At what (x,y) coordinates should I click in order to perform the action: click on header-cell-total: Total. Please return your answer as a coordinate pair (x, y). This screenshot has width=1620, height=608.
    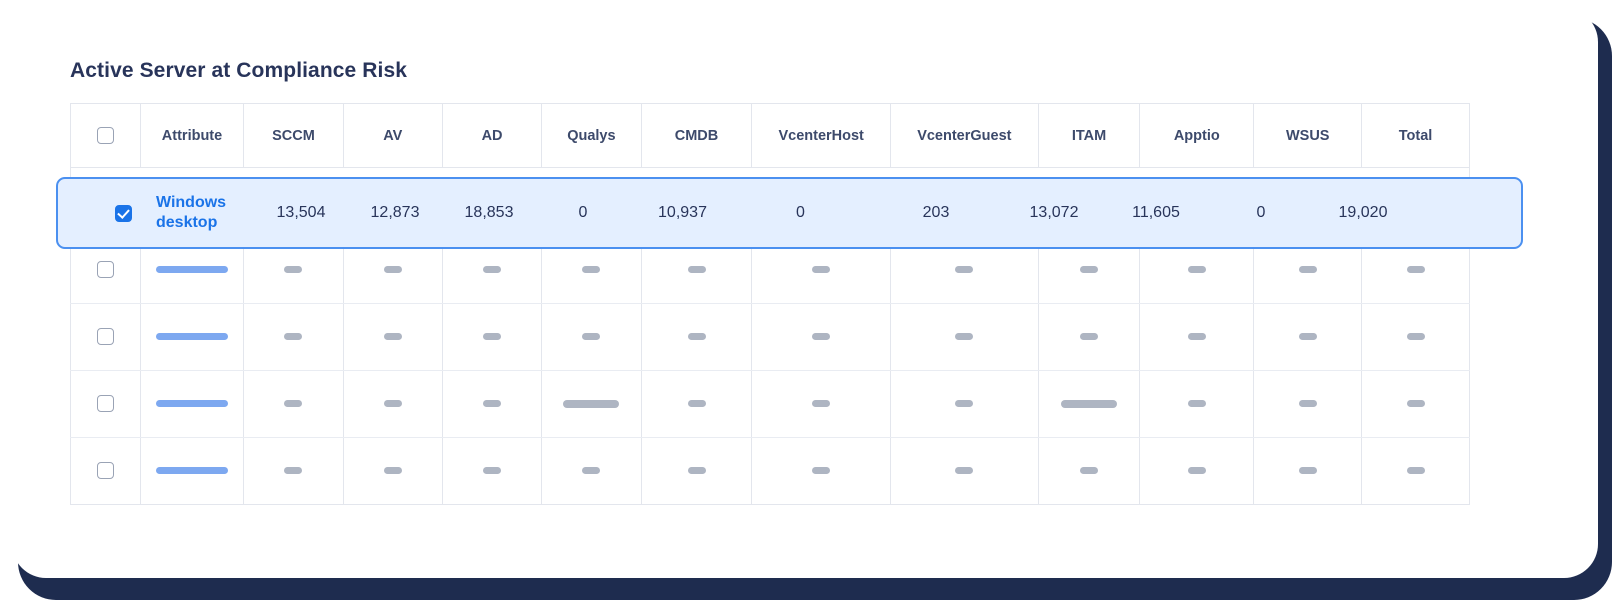
    Looking at the image, I should click on (1415, 135).